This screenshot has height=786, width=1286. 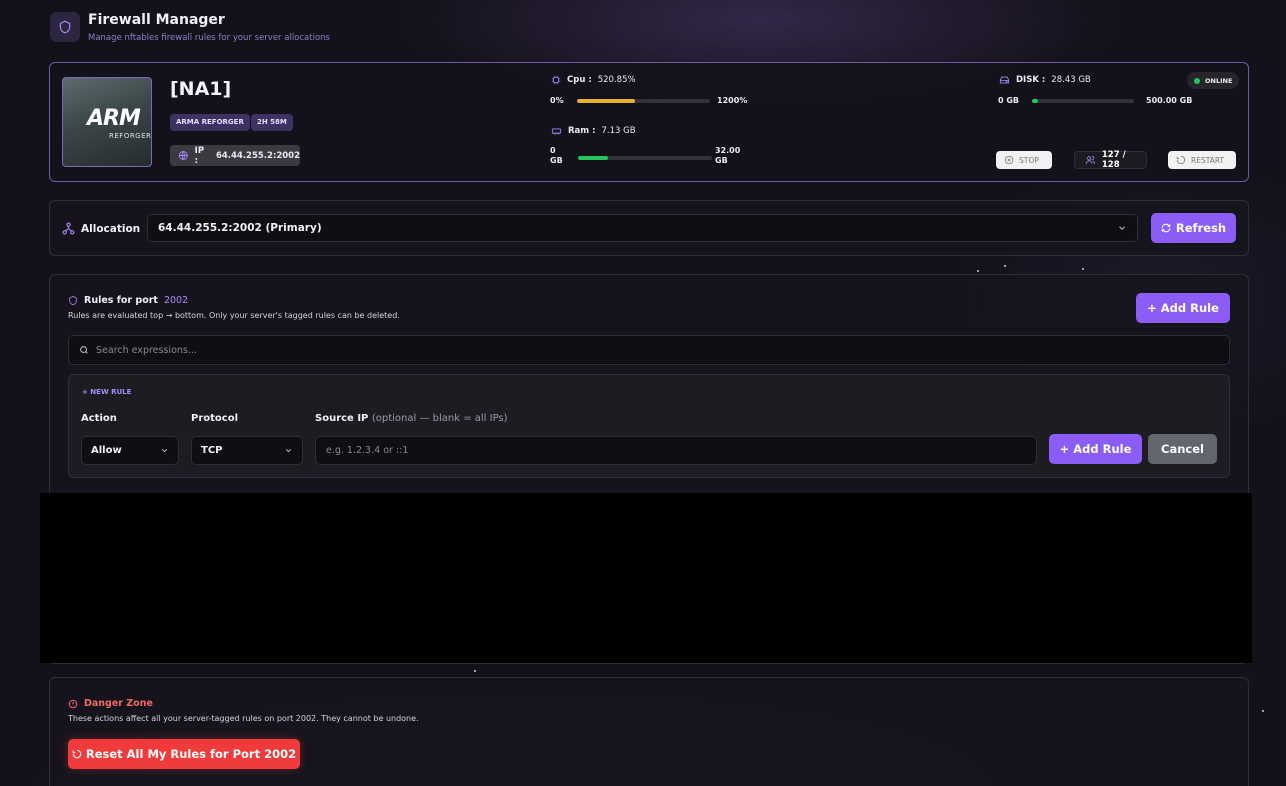 I want to click on cancel-button: Cancel, so click(x=1182, y=449).